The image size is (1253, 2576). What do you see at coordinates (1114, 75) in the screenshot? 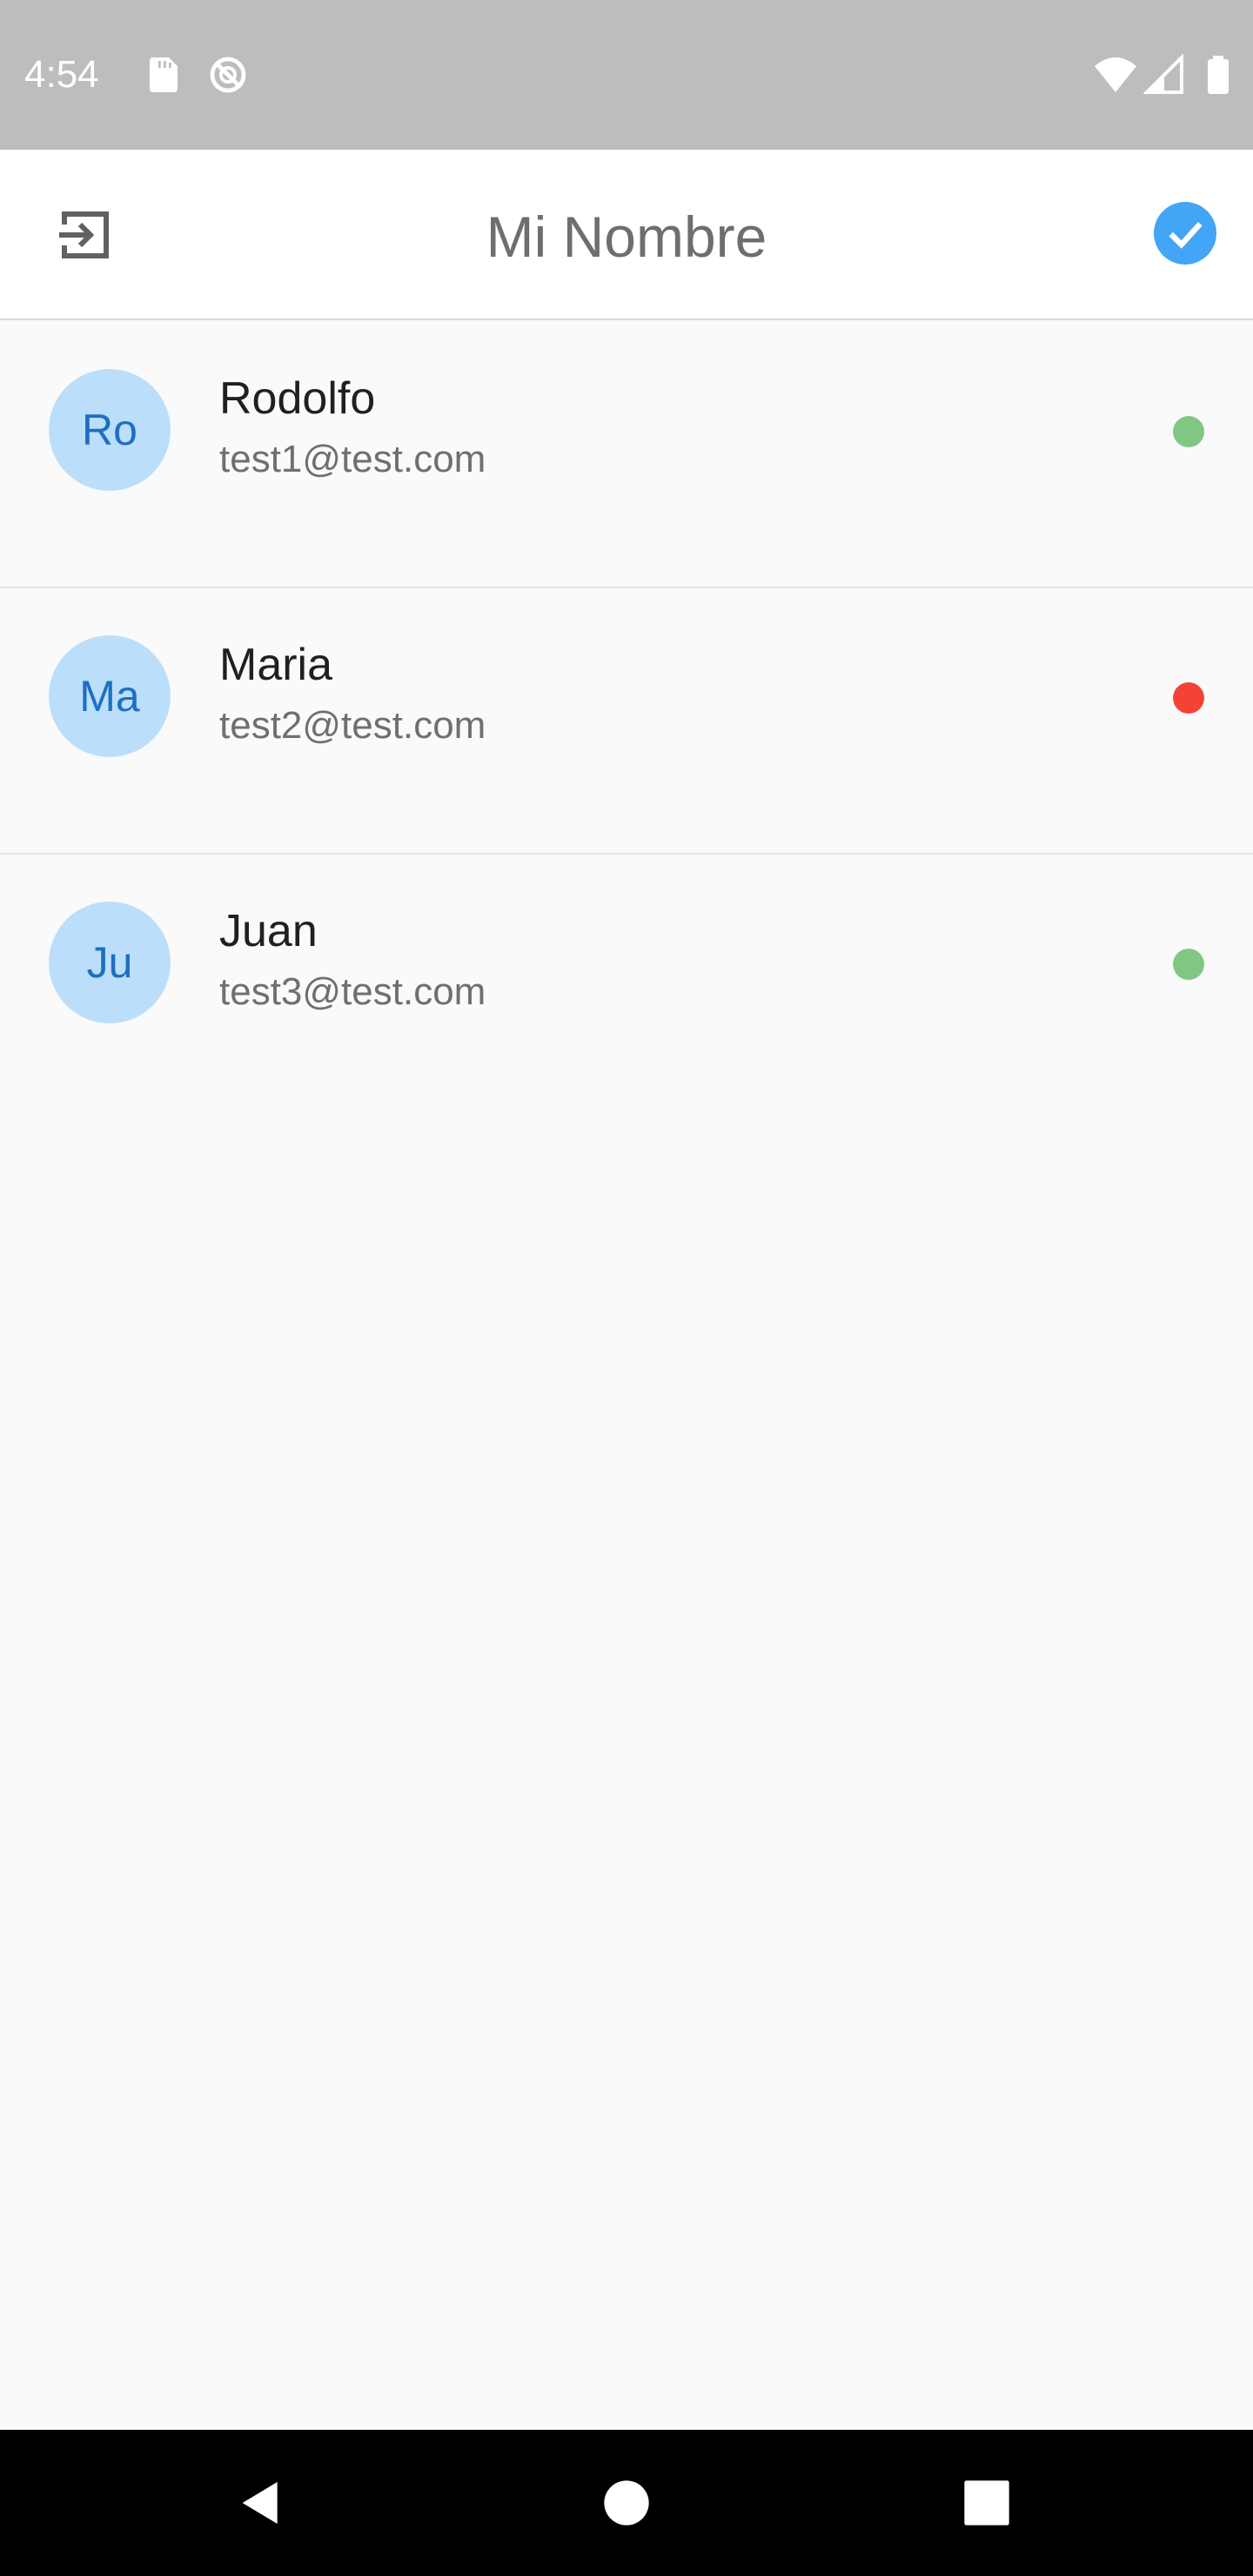
I see `wifi-icon` at bounding box center [1114, 75].